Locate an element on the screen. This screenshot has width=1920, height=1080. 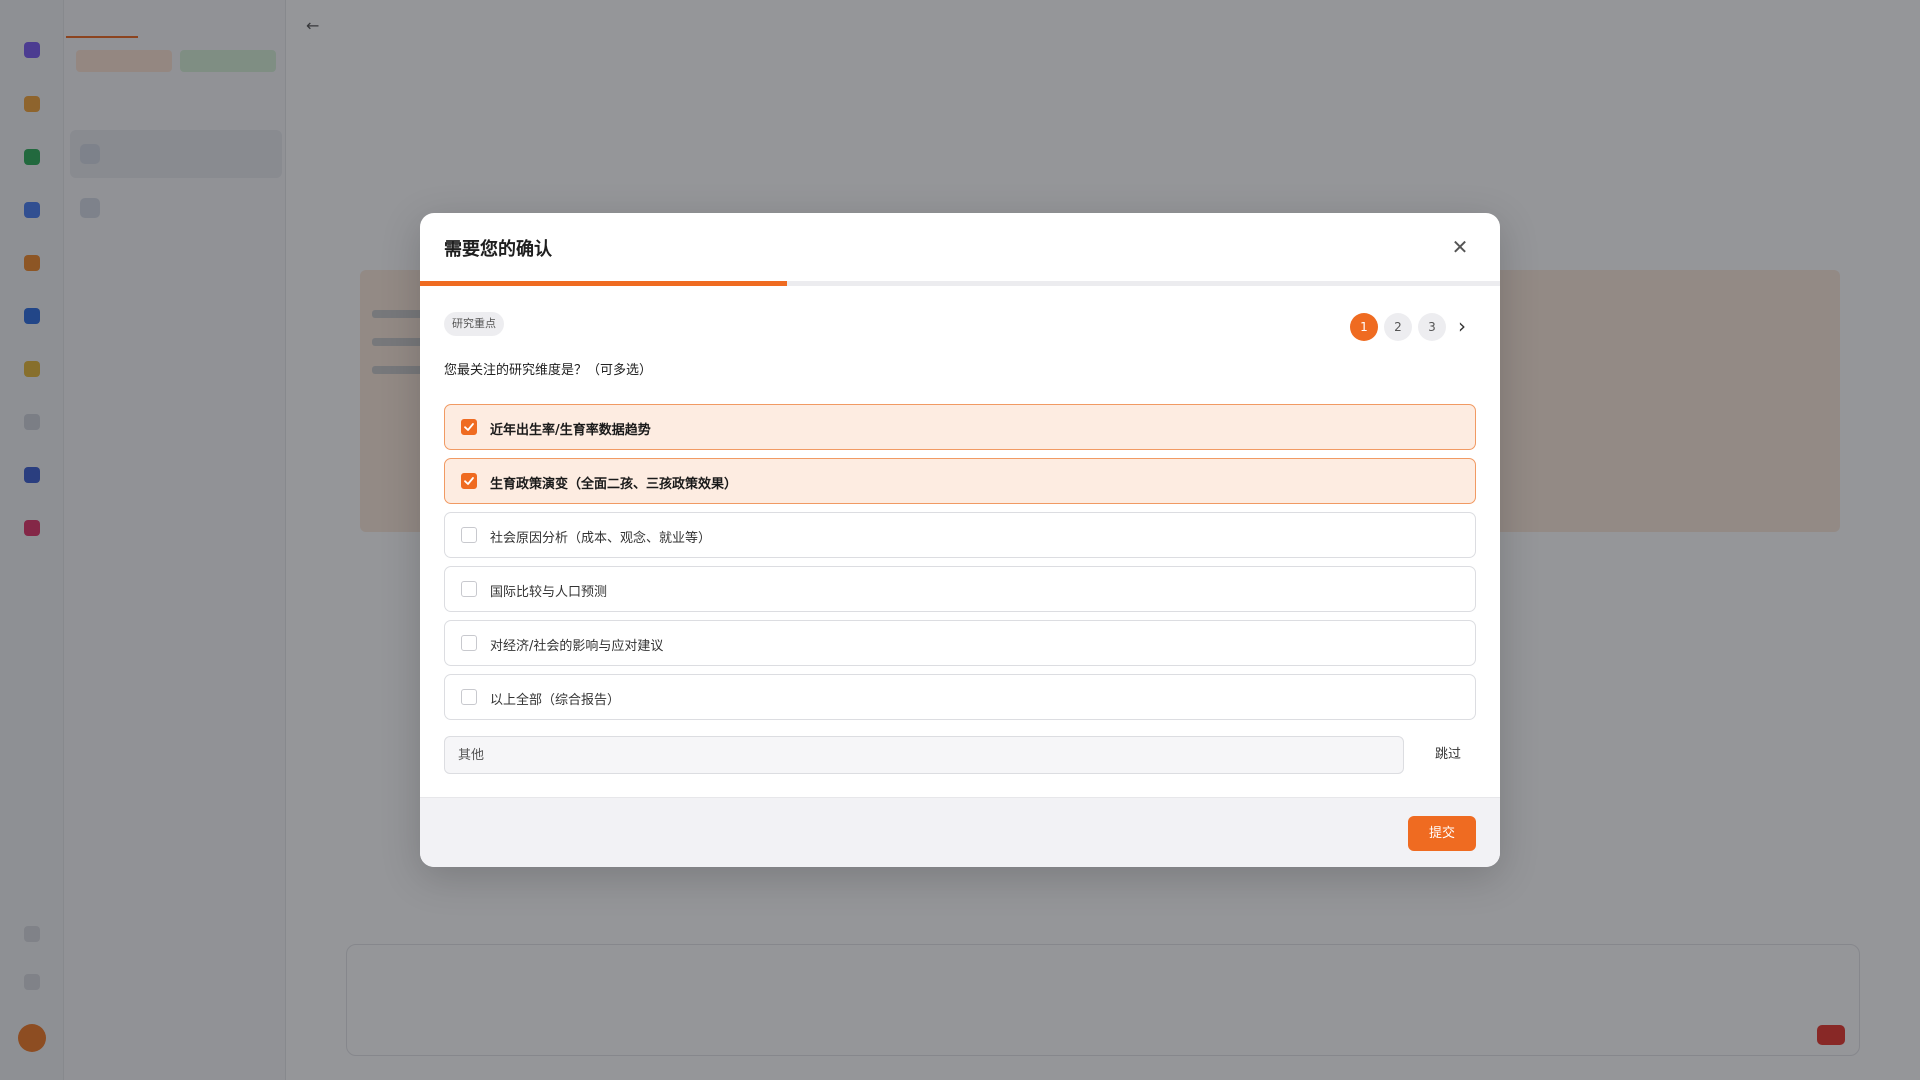
option-label: 对经济/社会的影响与应对建议 is located at coordinates (577, 646).